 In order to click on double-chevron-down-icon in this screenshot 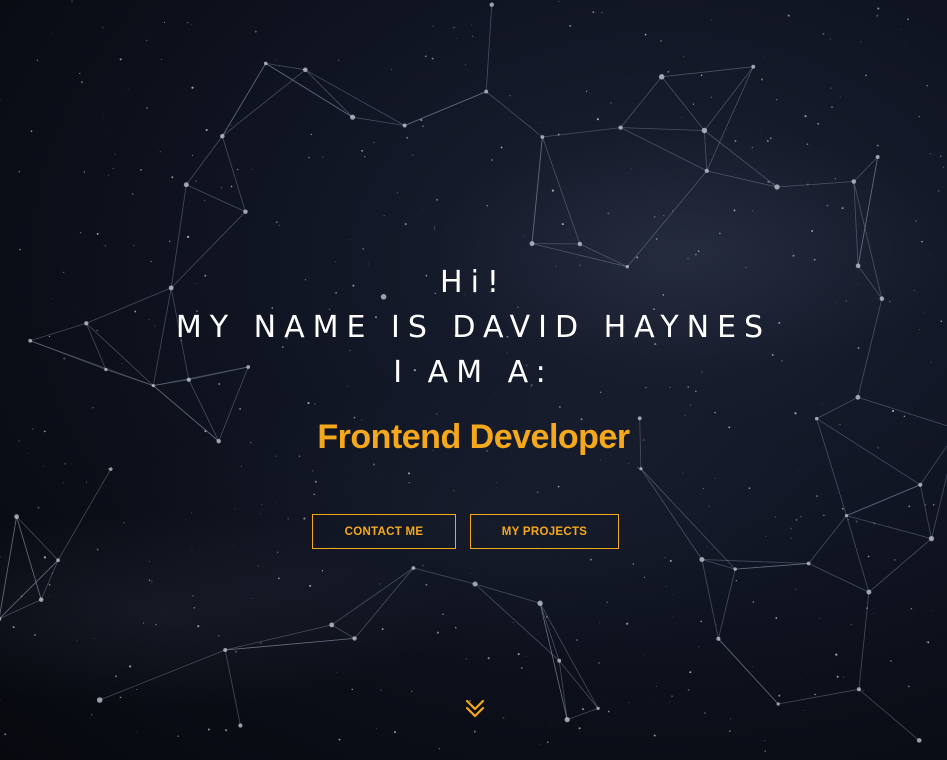, I will do `click(475, 708)`.